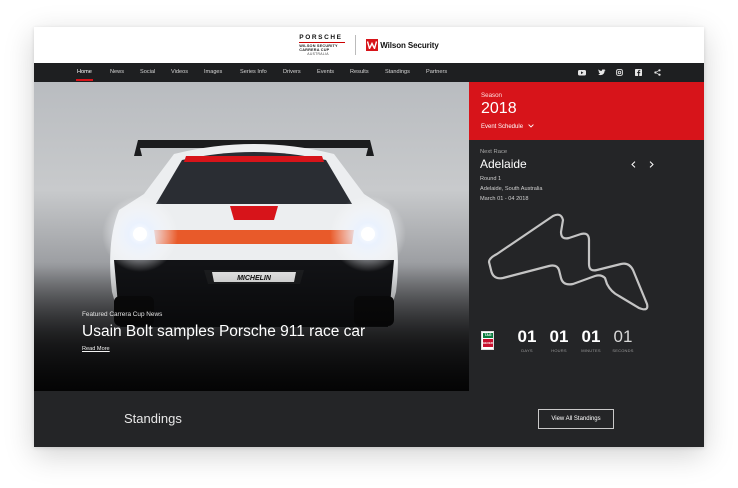 Image resolution: width=738 pixels, height=488 pixels. Describe the element at coordinates (491, 179) in the screenshot. I see `race-round: Round 1` at that location.